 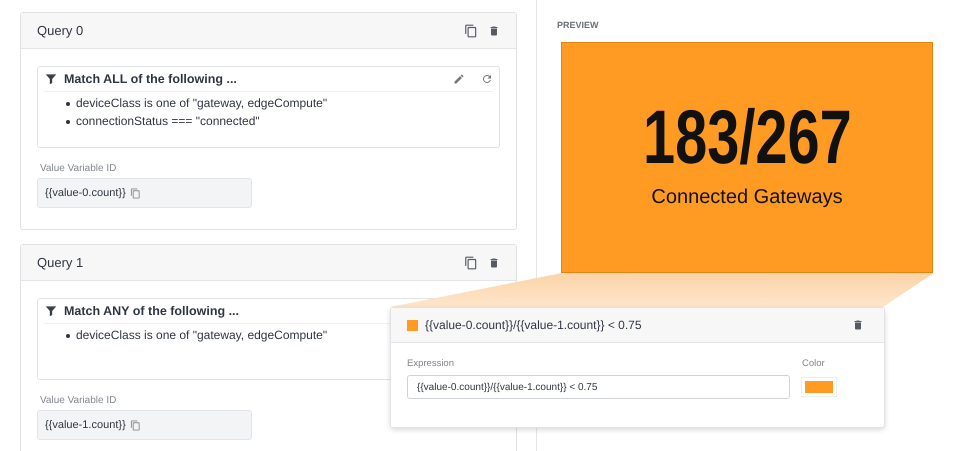 What do you see at coordinates (814, 363) in the screenshot?
I see `field-label: Color` at bounding box center [814, 363].